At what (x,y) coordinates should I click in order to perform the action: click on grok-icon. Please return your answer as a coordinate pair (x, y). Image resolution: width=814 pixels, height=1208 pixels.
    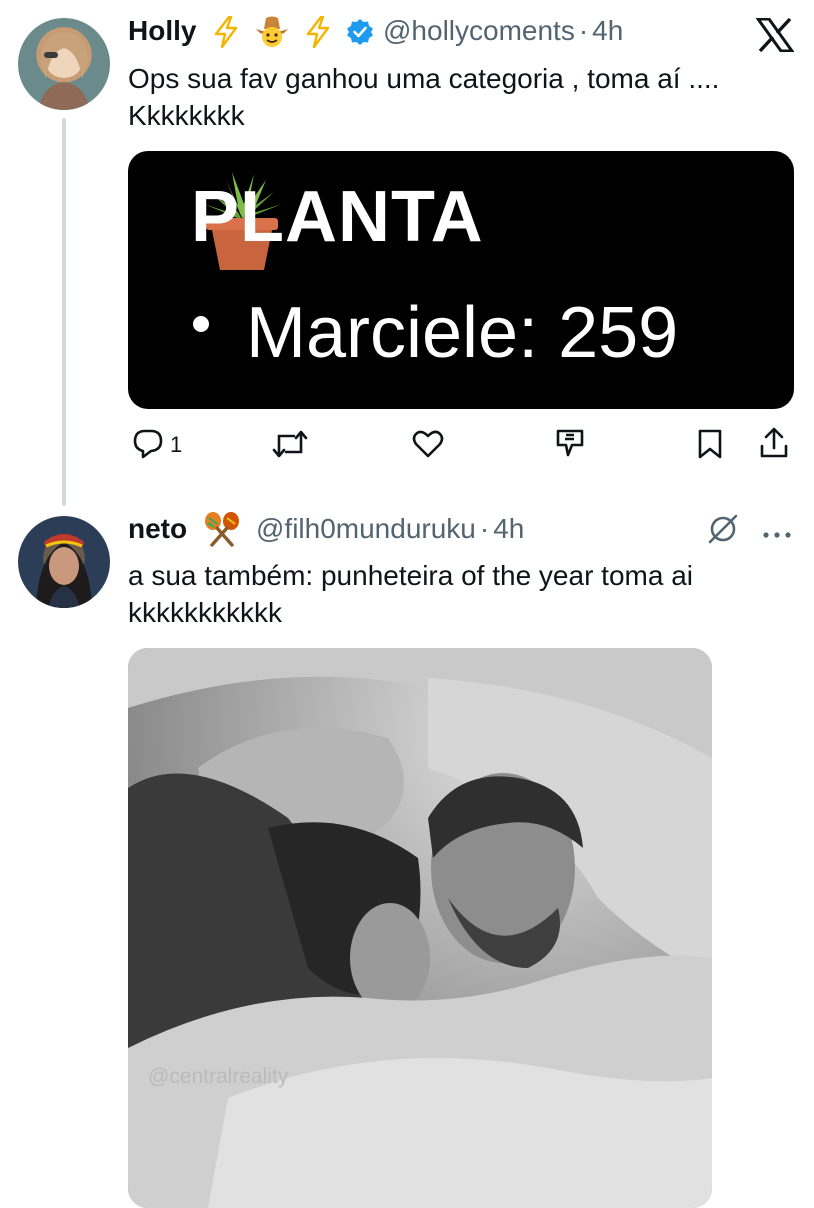
    Looking at the image, I should click on (570, 443).